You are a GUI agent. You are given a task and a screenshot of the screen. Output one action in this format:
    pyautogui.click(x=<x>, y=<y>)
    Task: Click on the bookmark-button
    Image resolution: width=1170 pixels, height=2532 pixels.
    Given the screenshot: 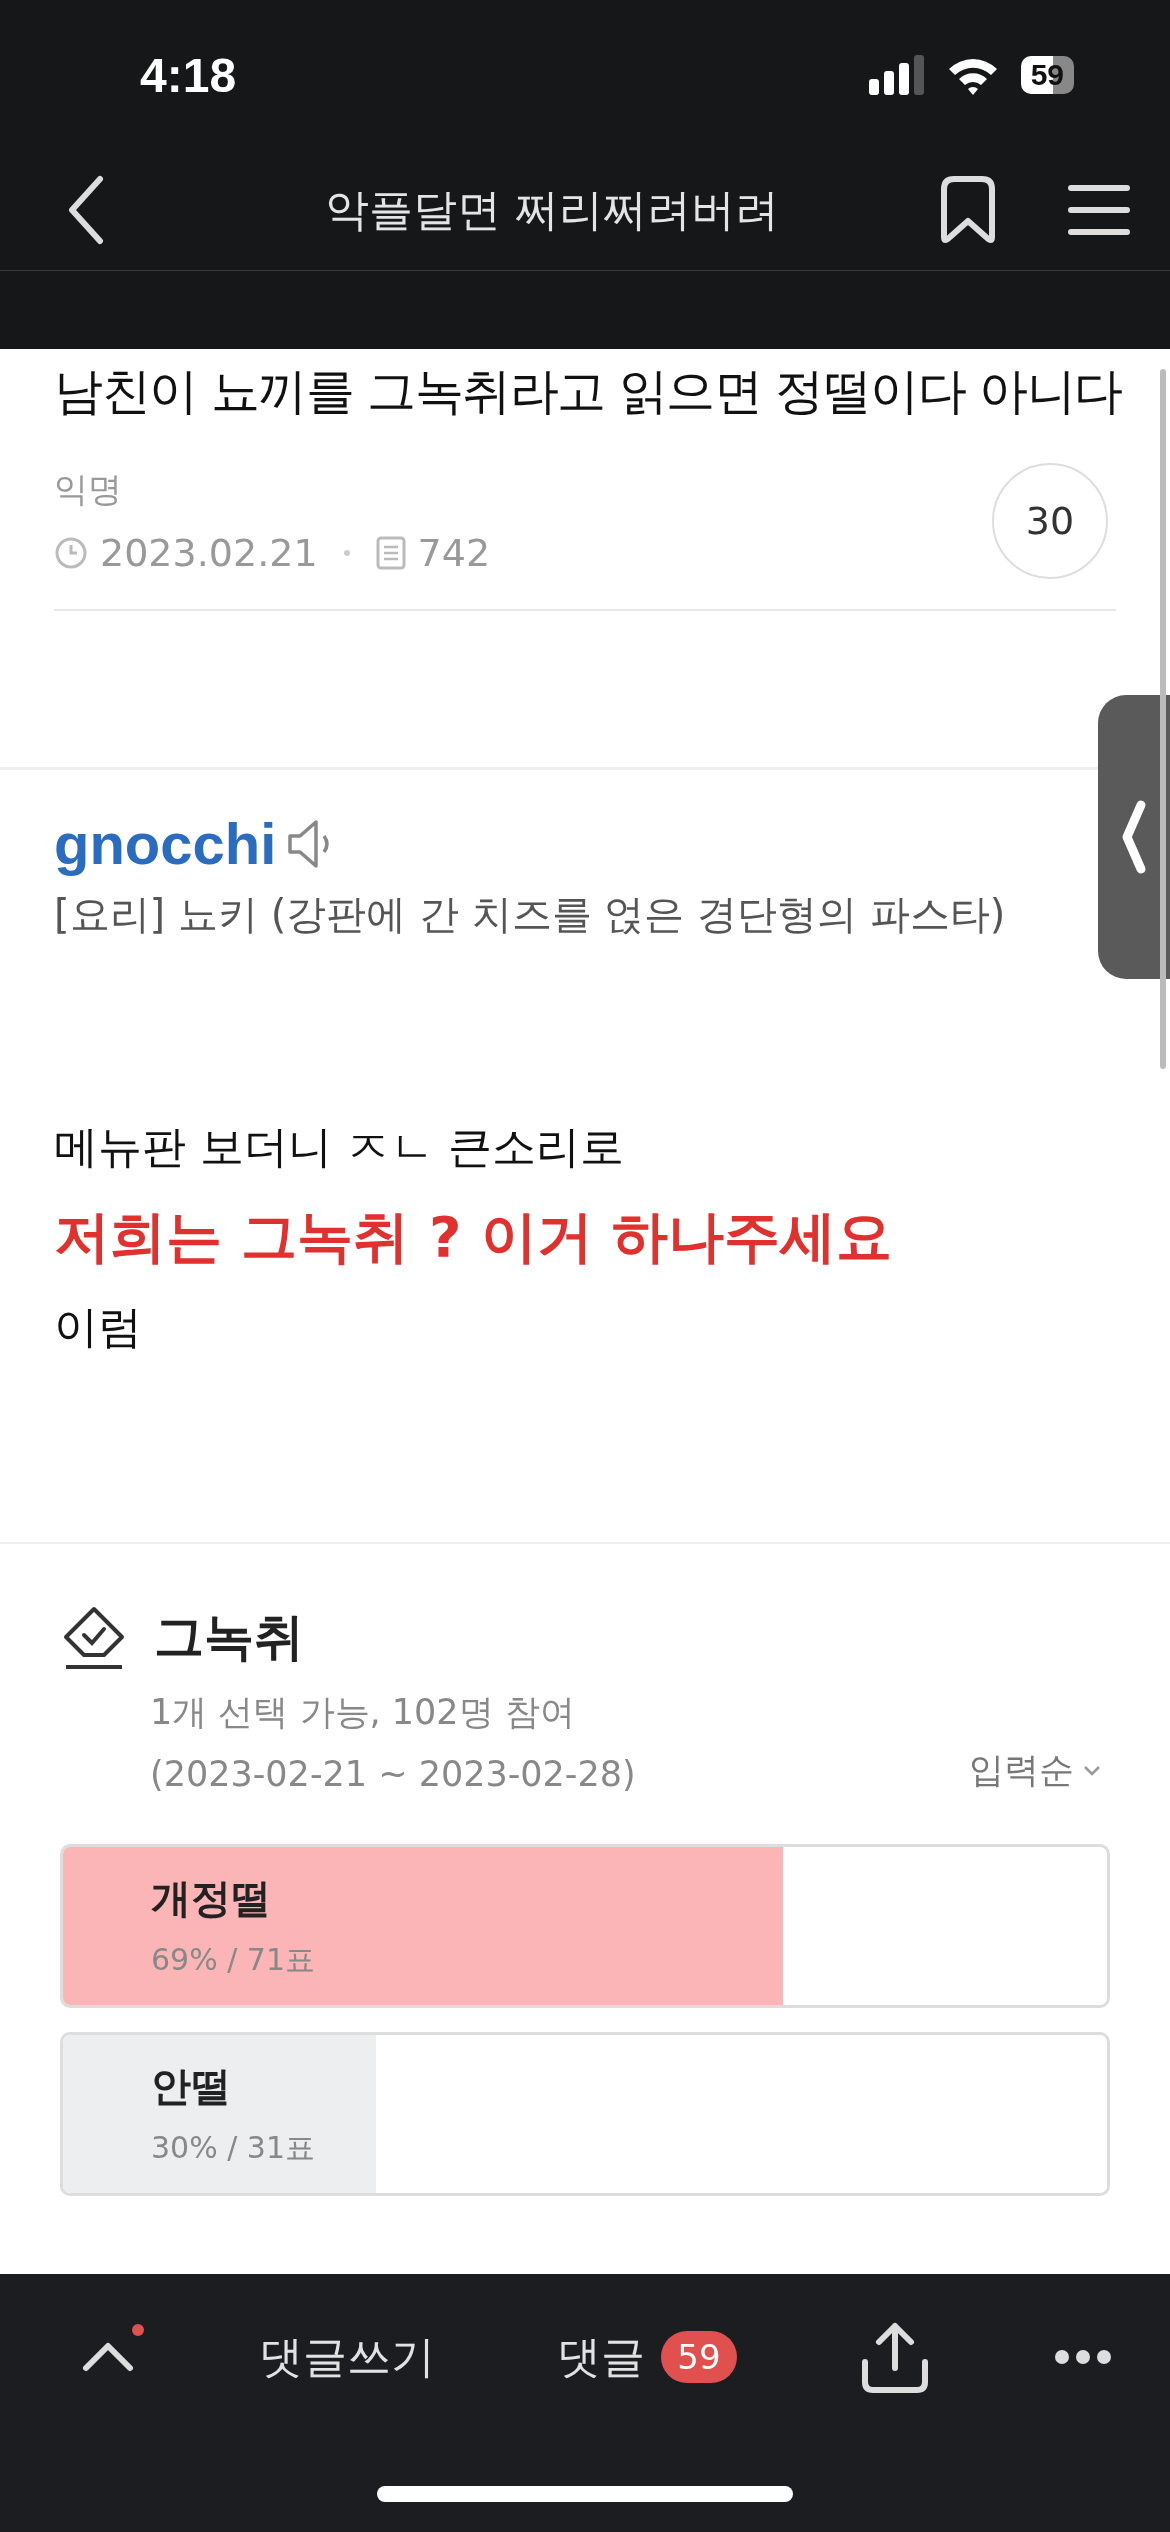 What is the action you would take?
    pyautogui.click(x=968, y=210)
    